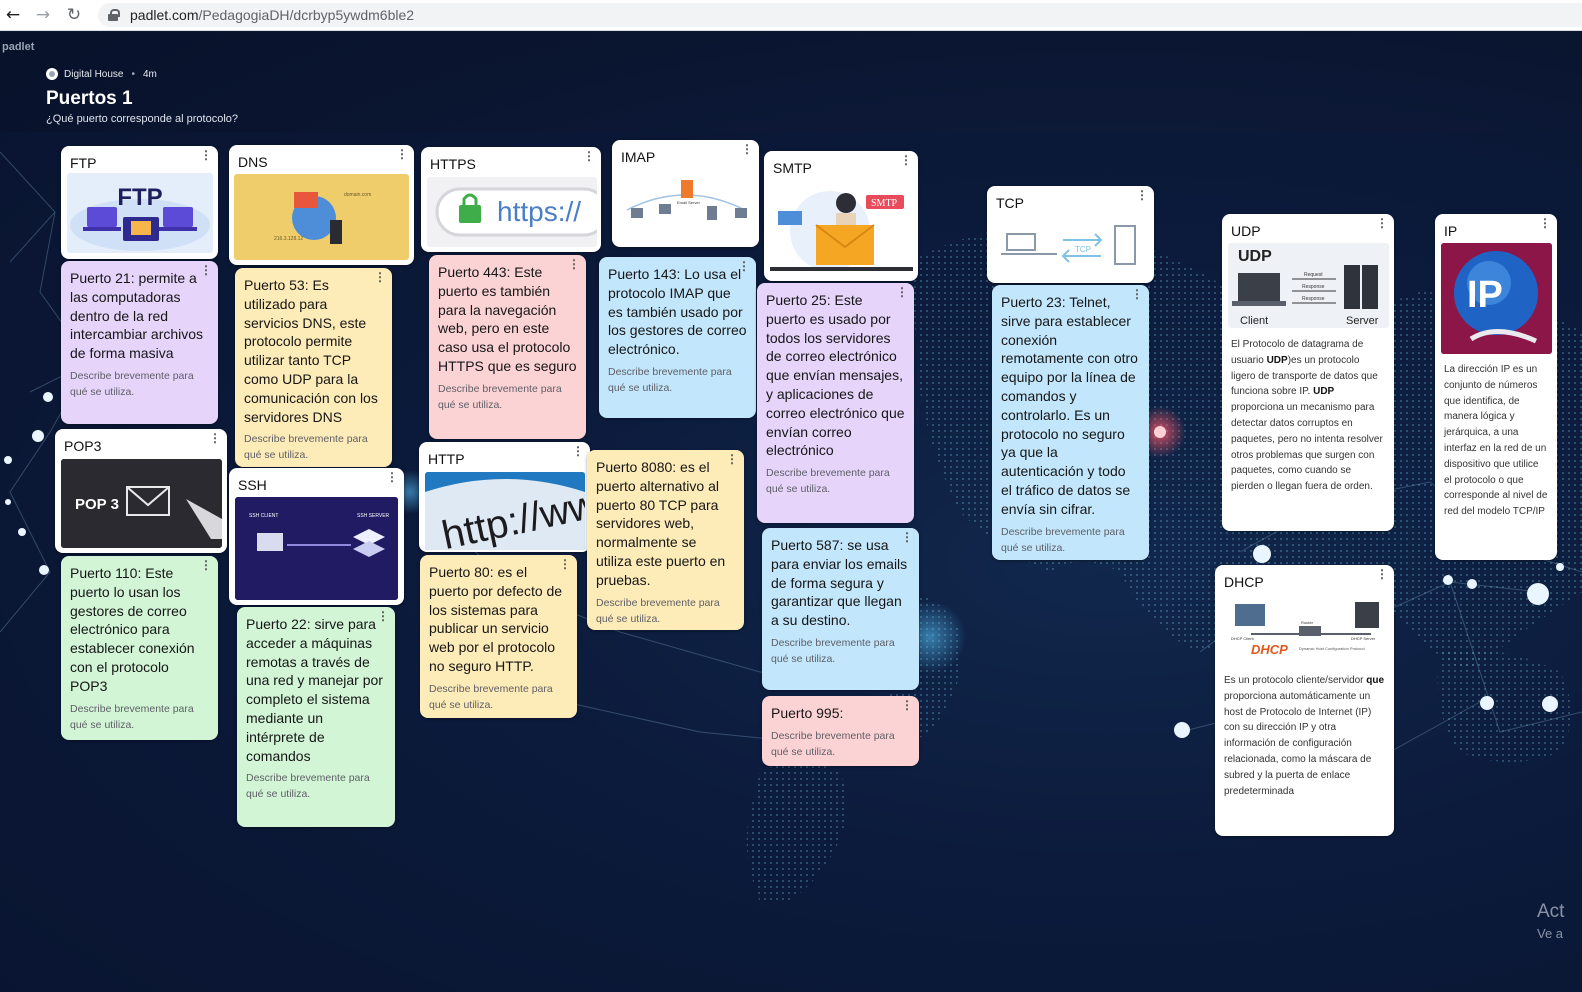 This screenshot has width=1582, height=992. Describe the element at coordinates (689, 202) in the screenshot. I see `svg-text: Email Server` at that location.